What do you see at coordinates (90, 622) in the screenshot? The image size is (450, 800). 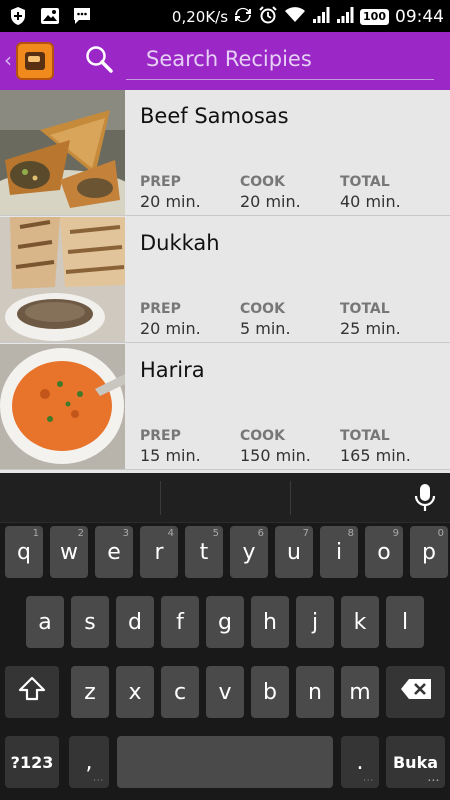 I see `key-s: s` at bounding box center [90, 622].